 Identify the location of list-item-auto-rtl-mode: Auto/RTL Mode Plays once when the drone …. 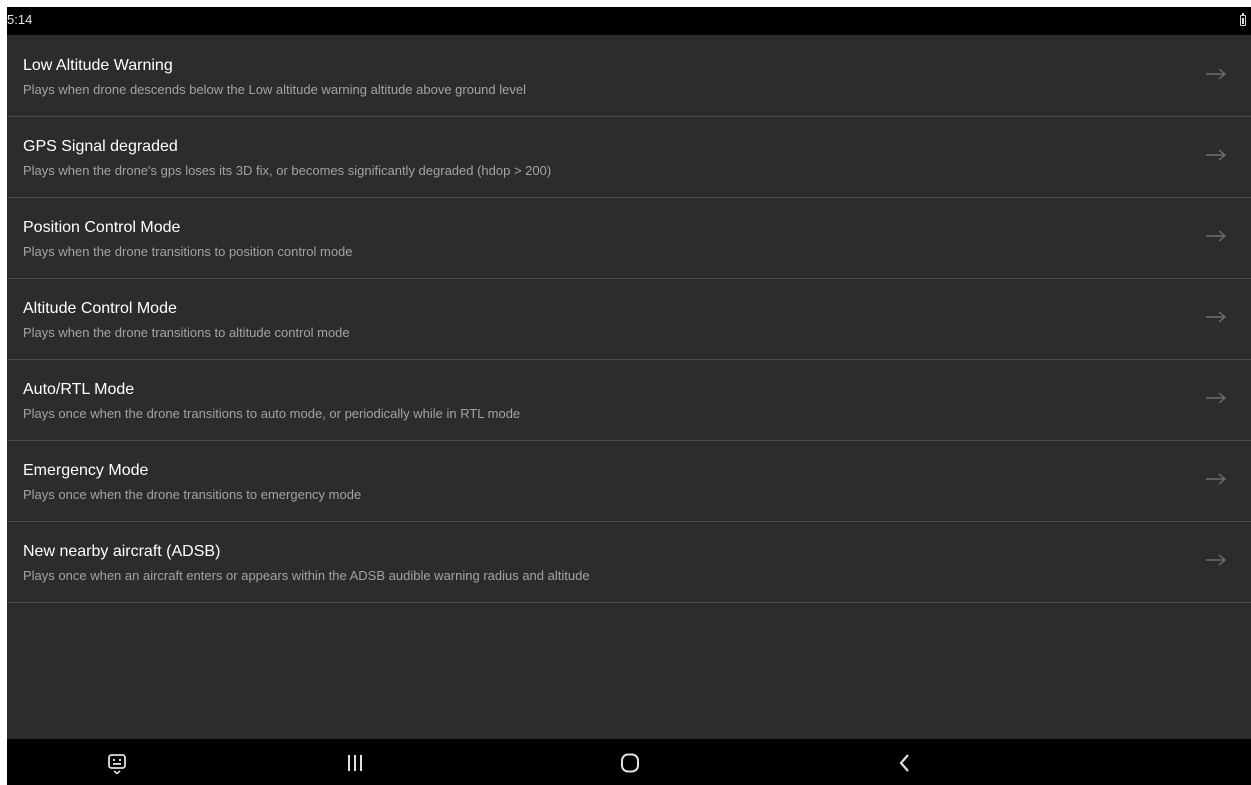
(629, 400).